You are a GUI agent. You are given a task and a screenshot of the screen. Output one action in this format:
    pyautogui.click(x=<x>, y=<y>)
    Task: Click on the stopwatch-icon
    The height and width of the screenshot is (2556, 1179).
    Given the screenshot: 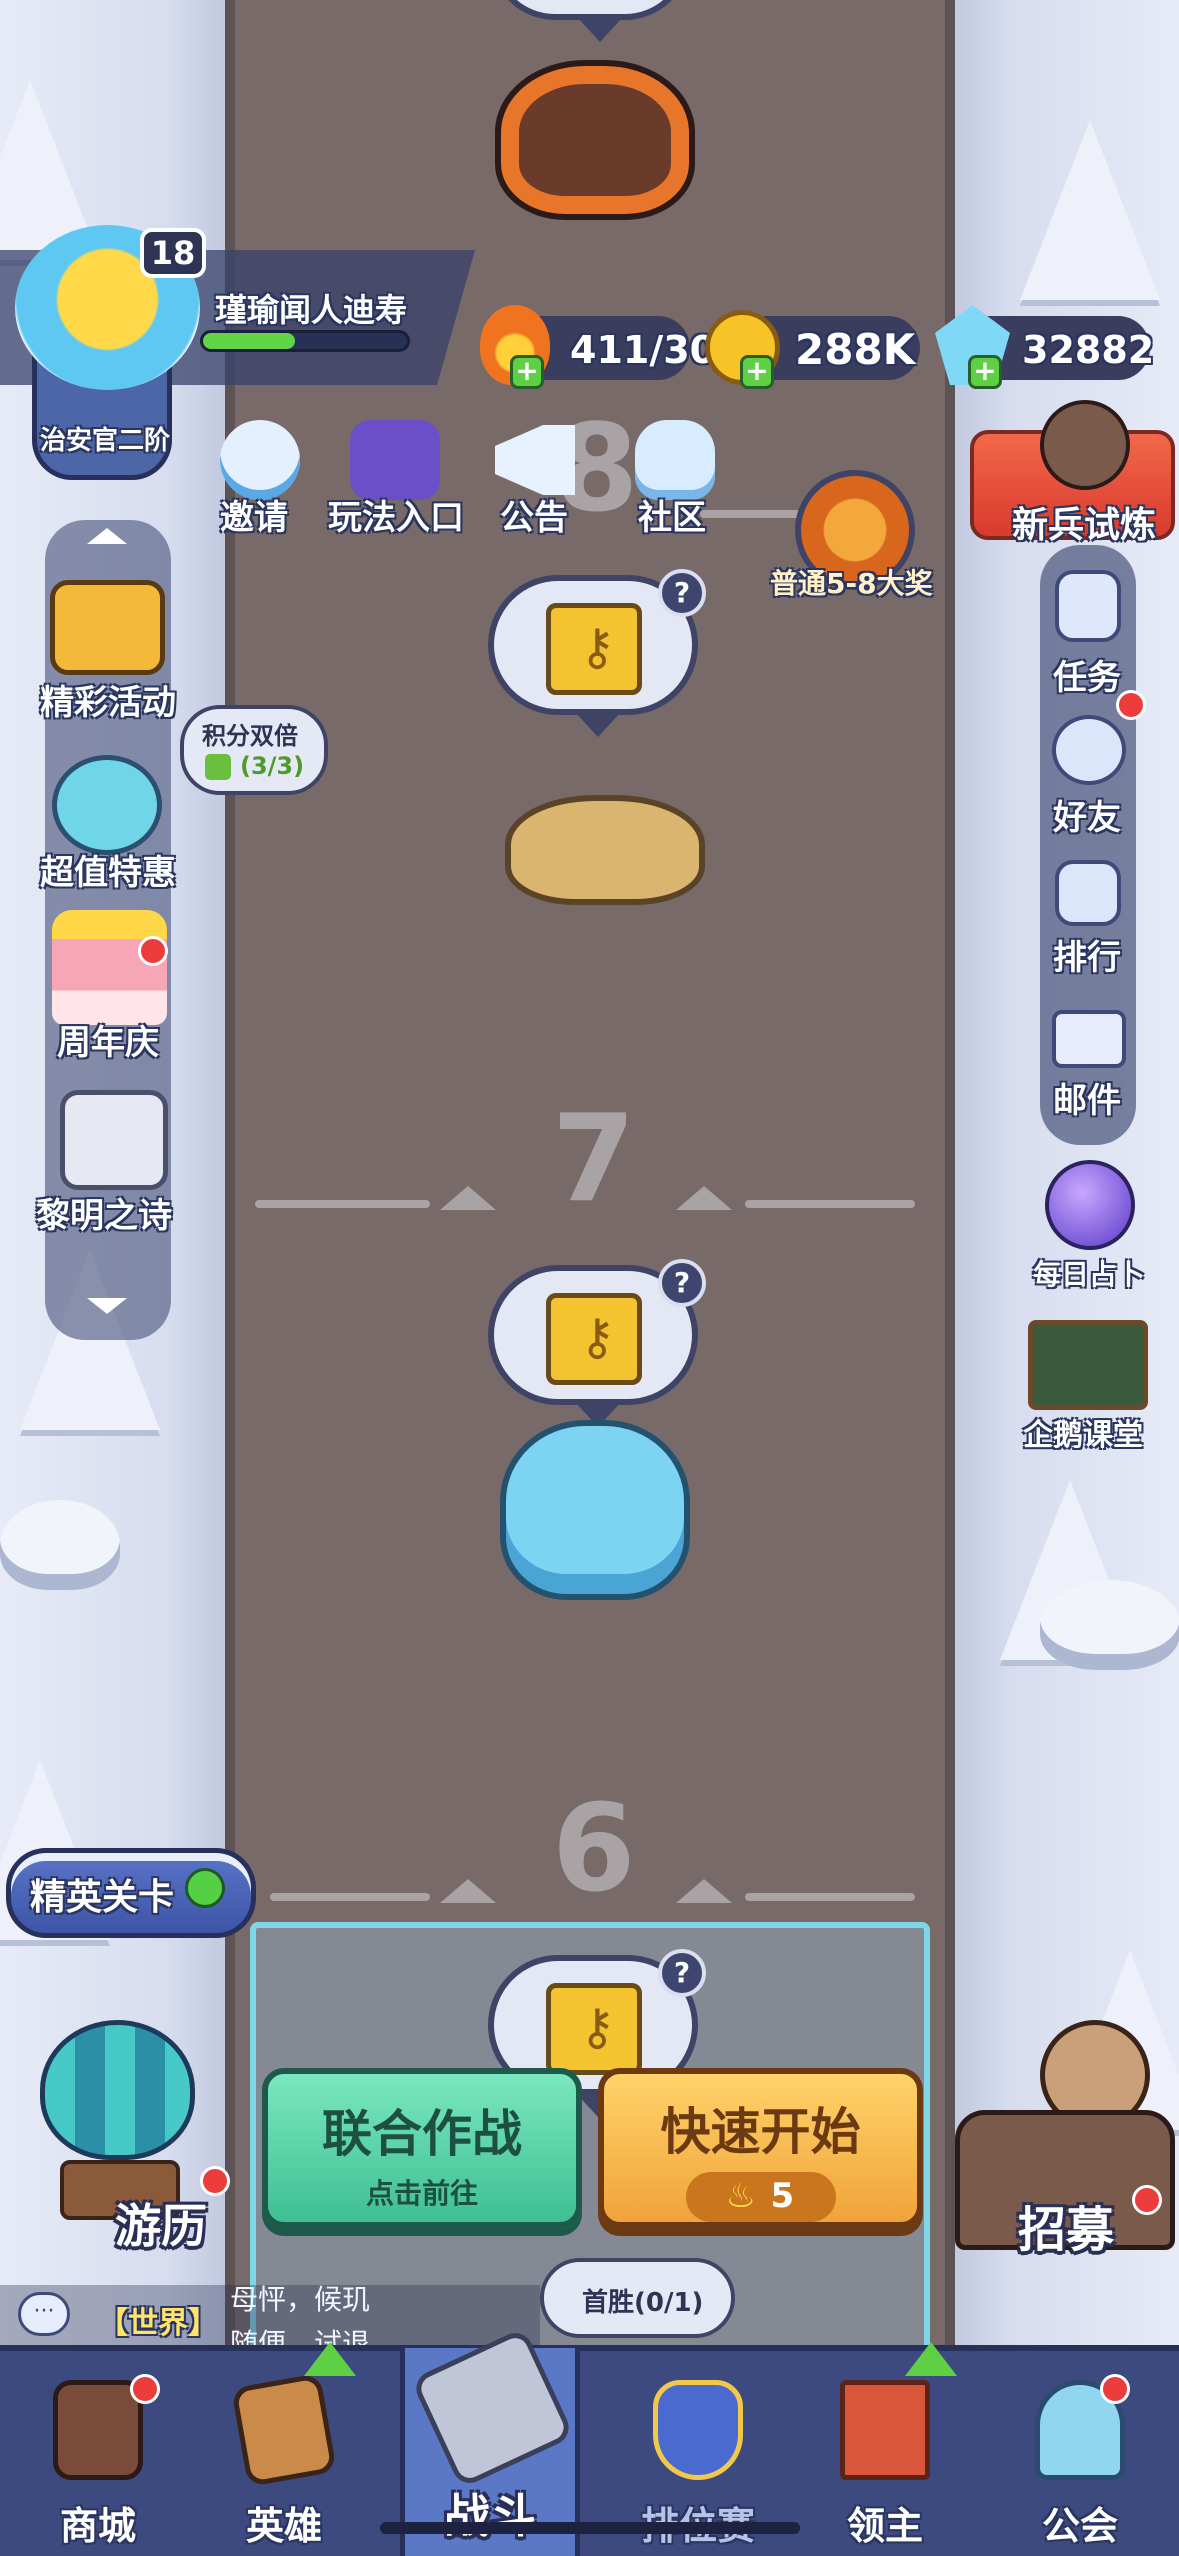 What is the action you would take?
    pyautogui.click(x=107, y=805)
    